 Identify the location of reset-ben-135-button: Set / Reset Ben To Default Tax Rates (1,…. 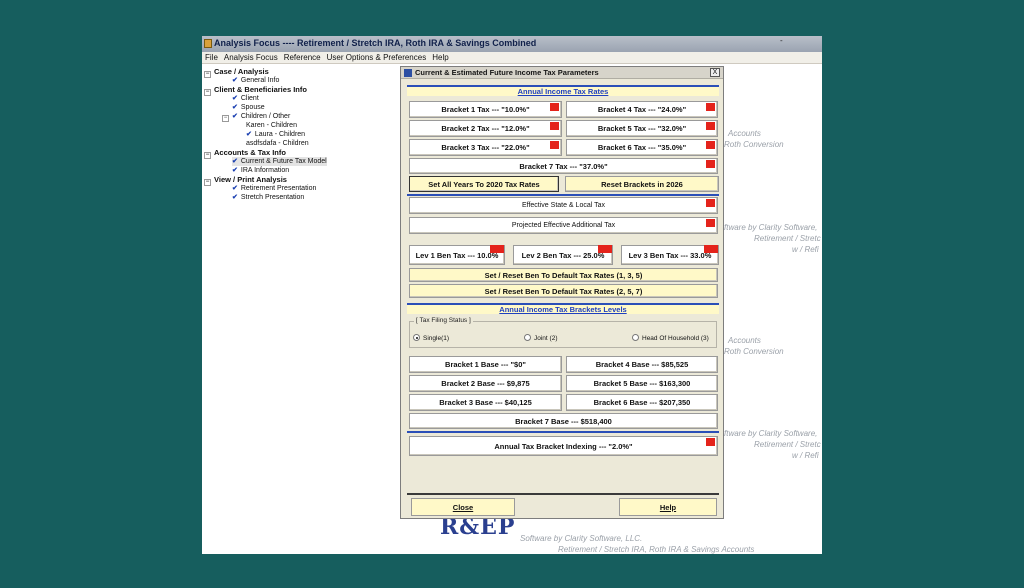
(563, 275).